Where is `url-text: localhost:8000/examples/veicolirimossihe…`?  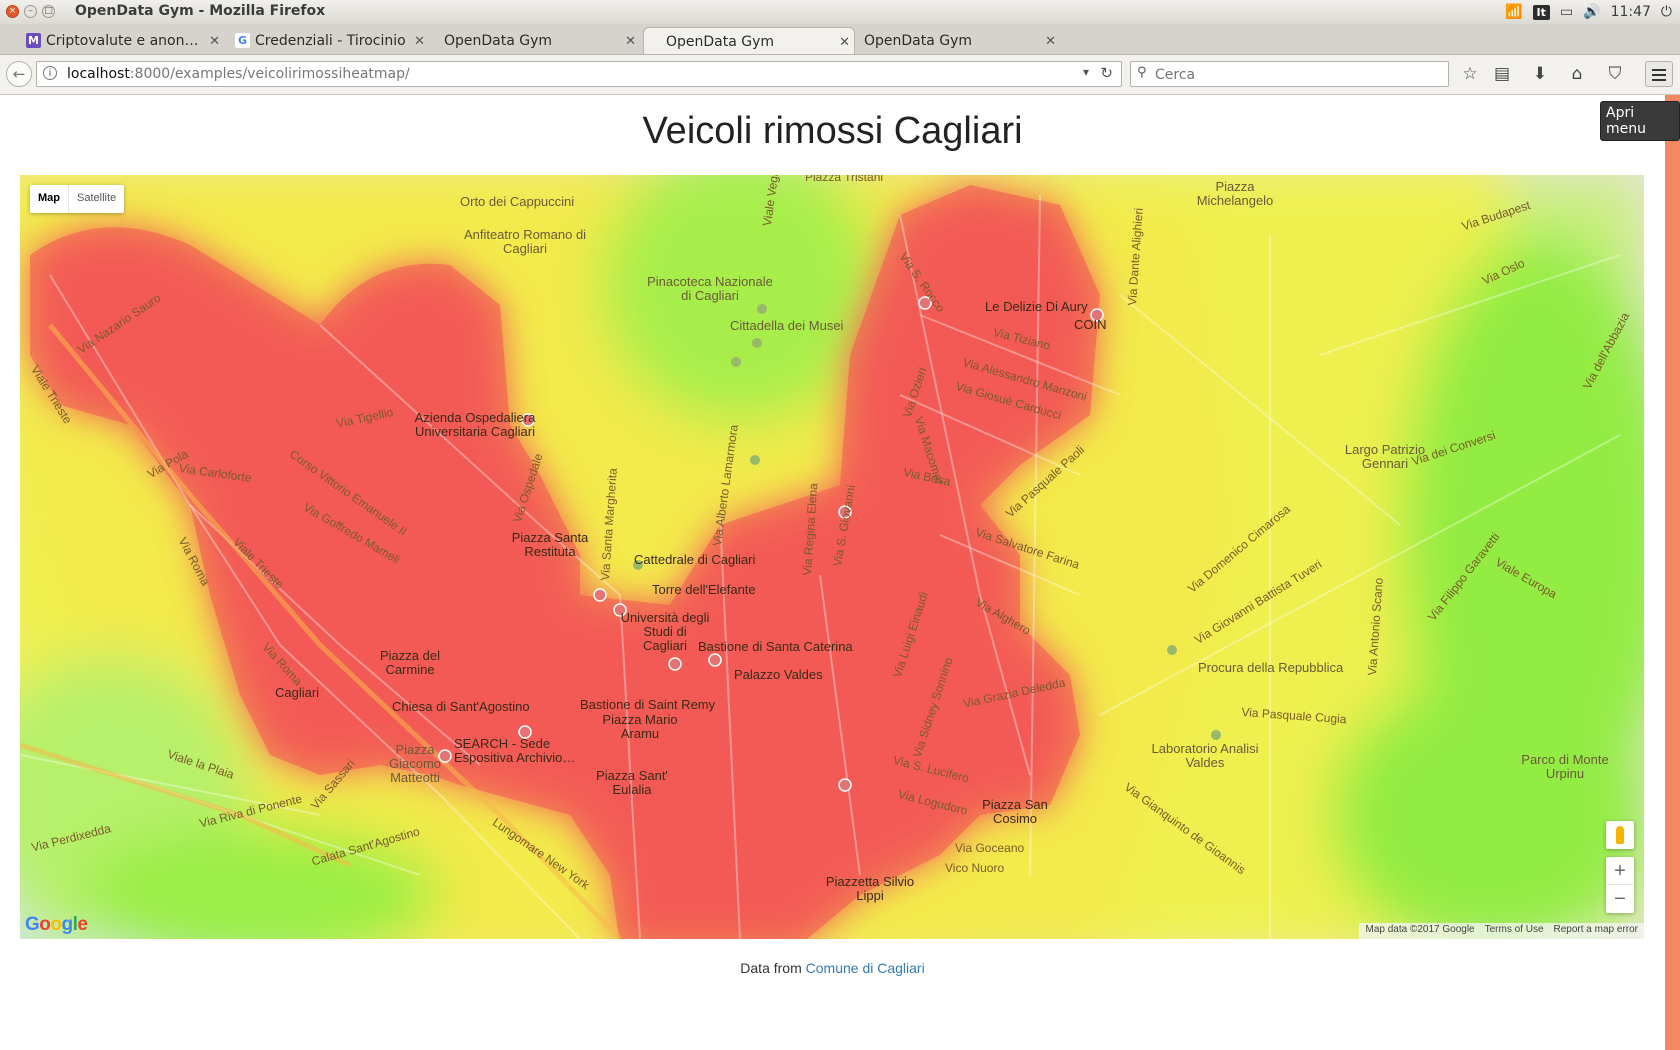
url-text: localhost:8000/examples/veicolirimossihe… is located at coordinates (238, 74).